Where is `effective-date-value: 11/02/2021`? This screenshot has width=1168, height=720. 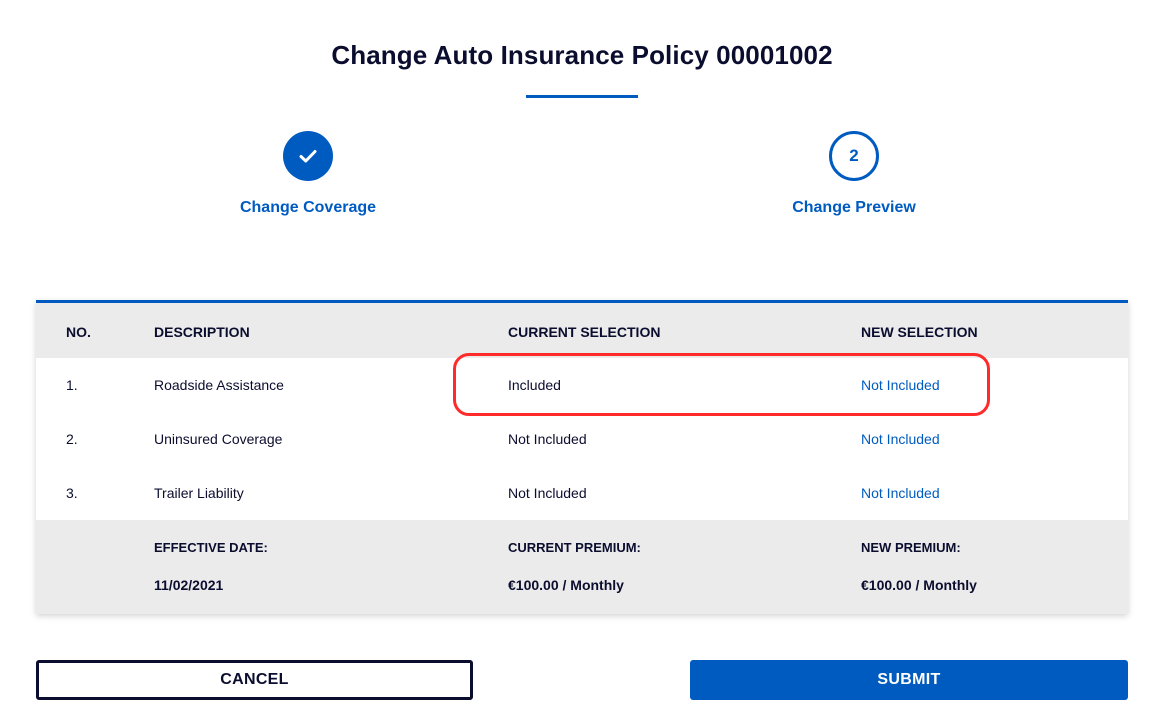
effective-date-value: 11/02/2021 is located at coordinates (189, 585).